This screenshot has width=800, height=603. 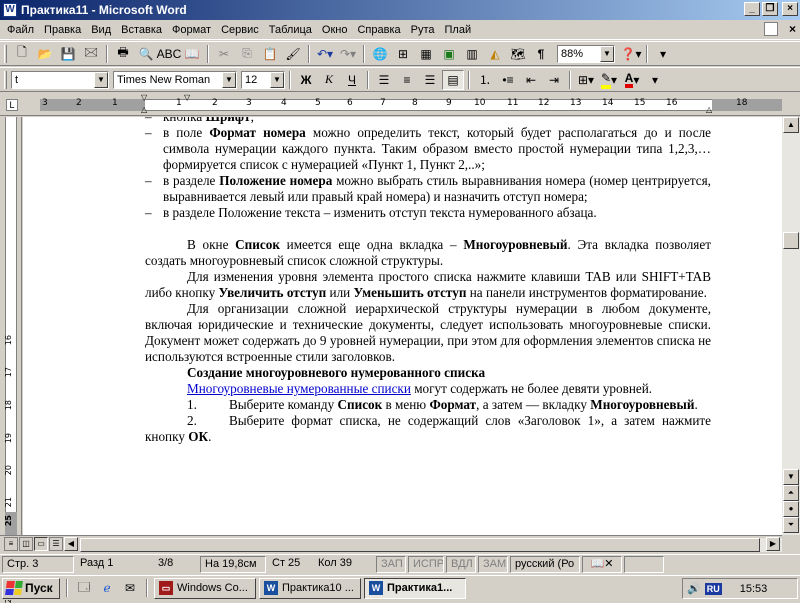 I want to click on style-dropdown-icon: ▼, so click(x=101, y=79).